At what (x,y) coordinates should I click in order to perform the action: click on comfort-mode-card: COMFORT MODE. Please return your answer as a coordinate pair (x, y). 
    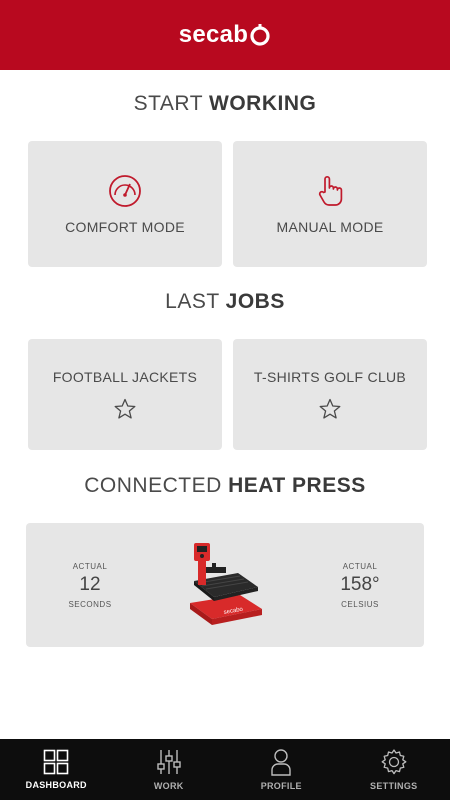
    Looking at the image, I should click on (125, 204).